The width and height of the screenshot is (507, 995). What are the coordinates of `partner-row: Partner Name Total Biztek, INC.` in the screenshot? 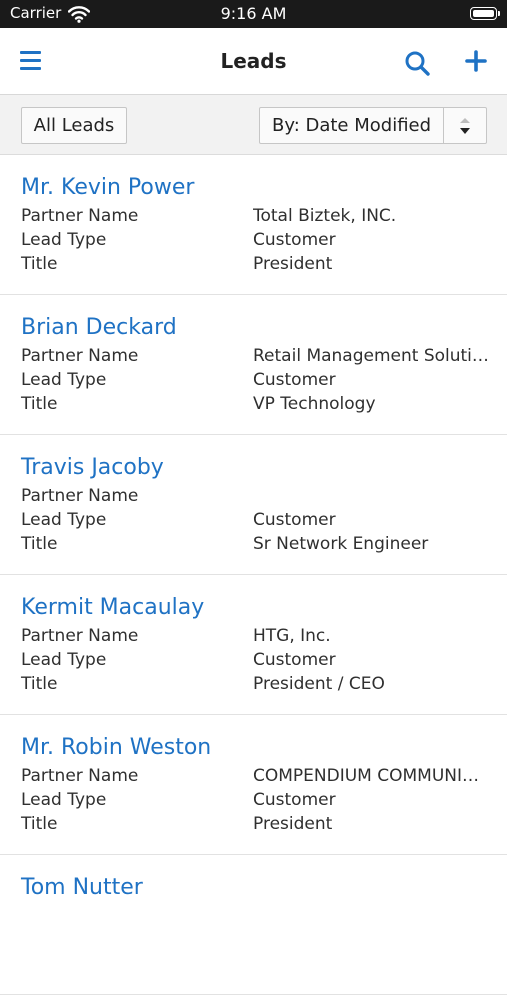 It's located at (256, 218).